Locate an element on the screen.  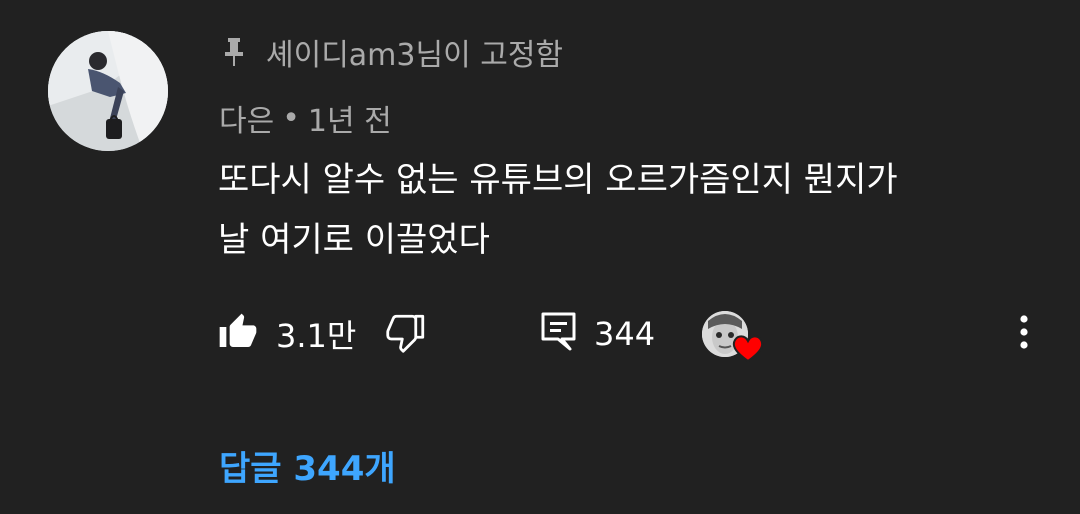
pin-icon is located at coordinates (234, 52).